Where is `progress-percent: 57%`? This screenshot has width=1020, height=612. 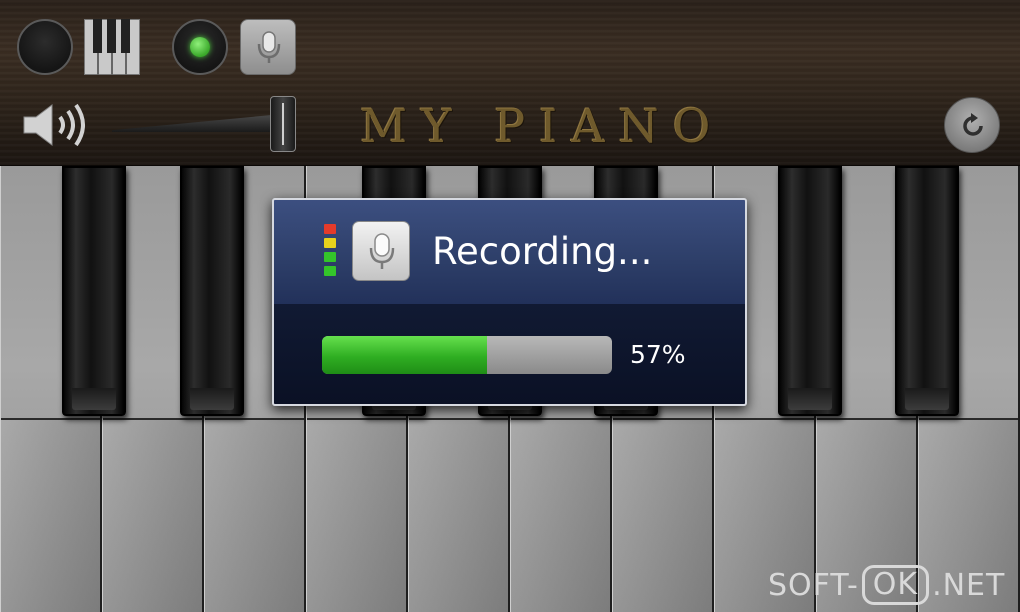 progress-percent: 57% is located at coordinates (658, 354).